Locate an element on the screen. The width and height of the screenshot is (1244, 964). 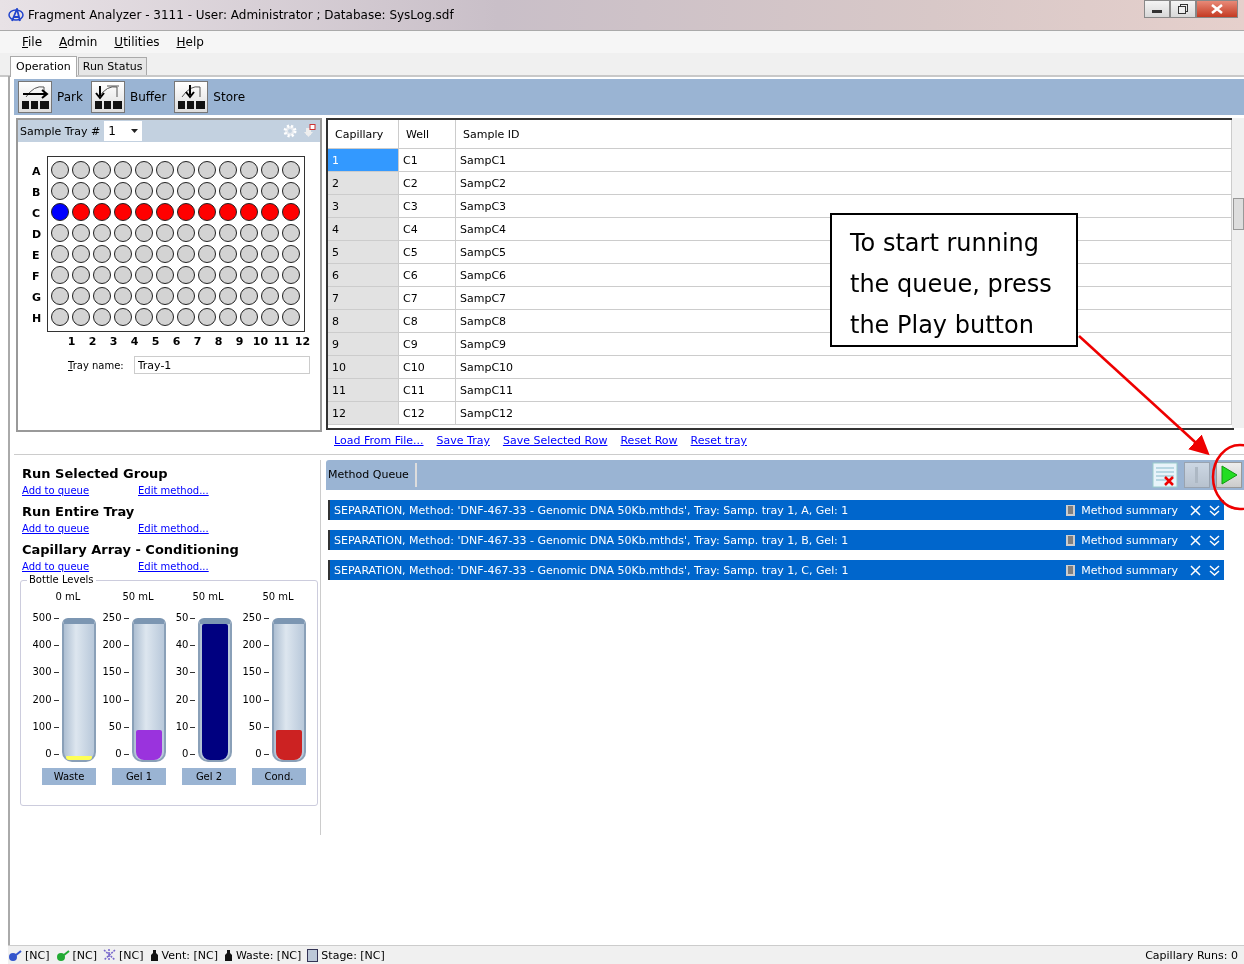
tray-name-field: Tray-1 is located at coordinates (221, 365).